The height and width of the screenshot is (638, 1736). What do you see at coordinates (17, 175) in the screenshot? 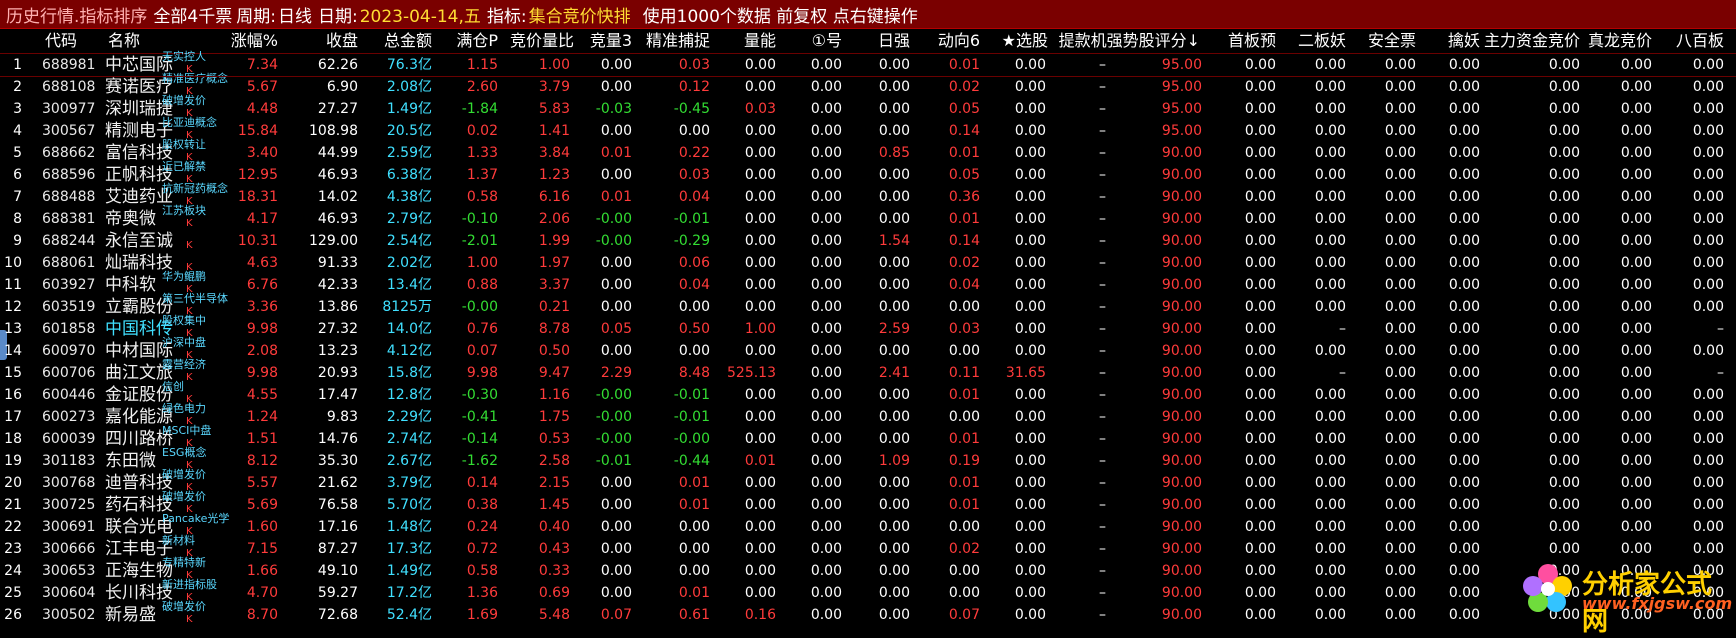
I see `row-number: 6` at bounding box center [17, 175].